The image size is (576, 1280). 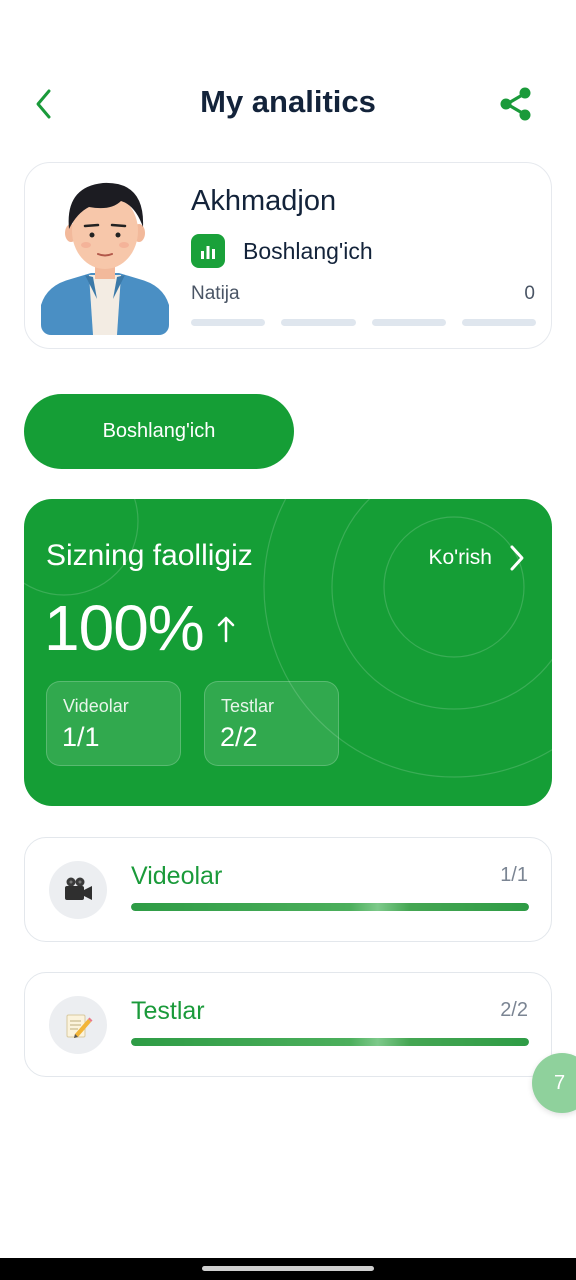 What do you see at coordinates (78, 1025) in the screenshot?
I see `memo-icon` at bounding box center [78, 1025].